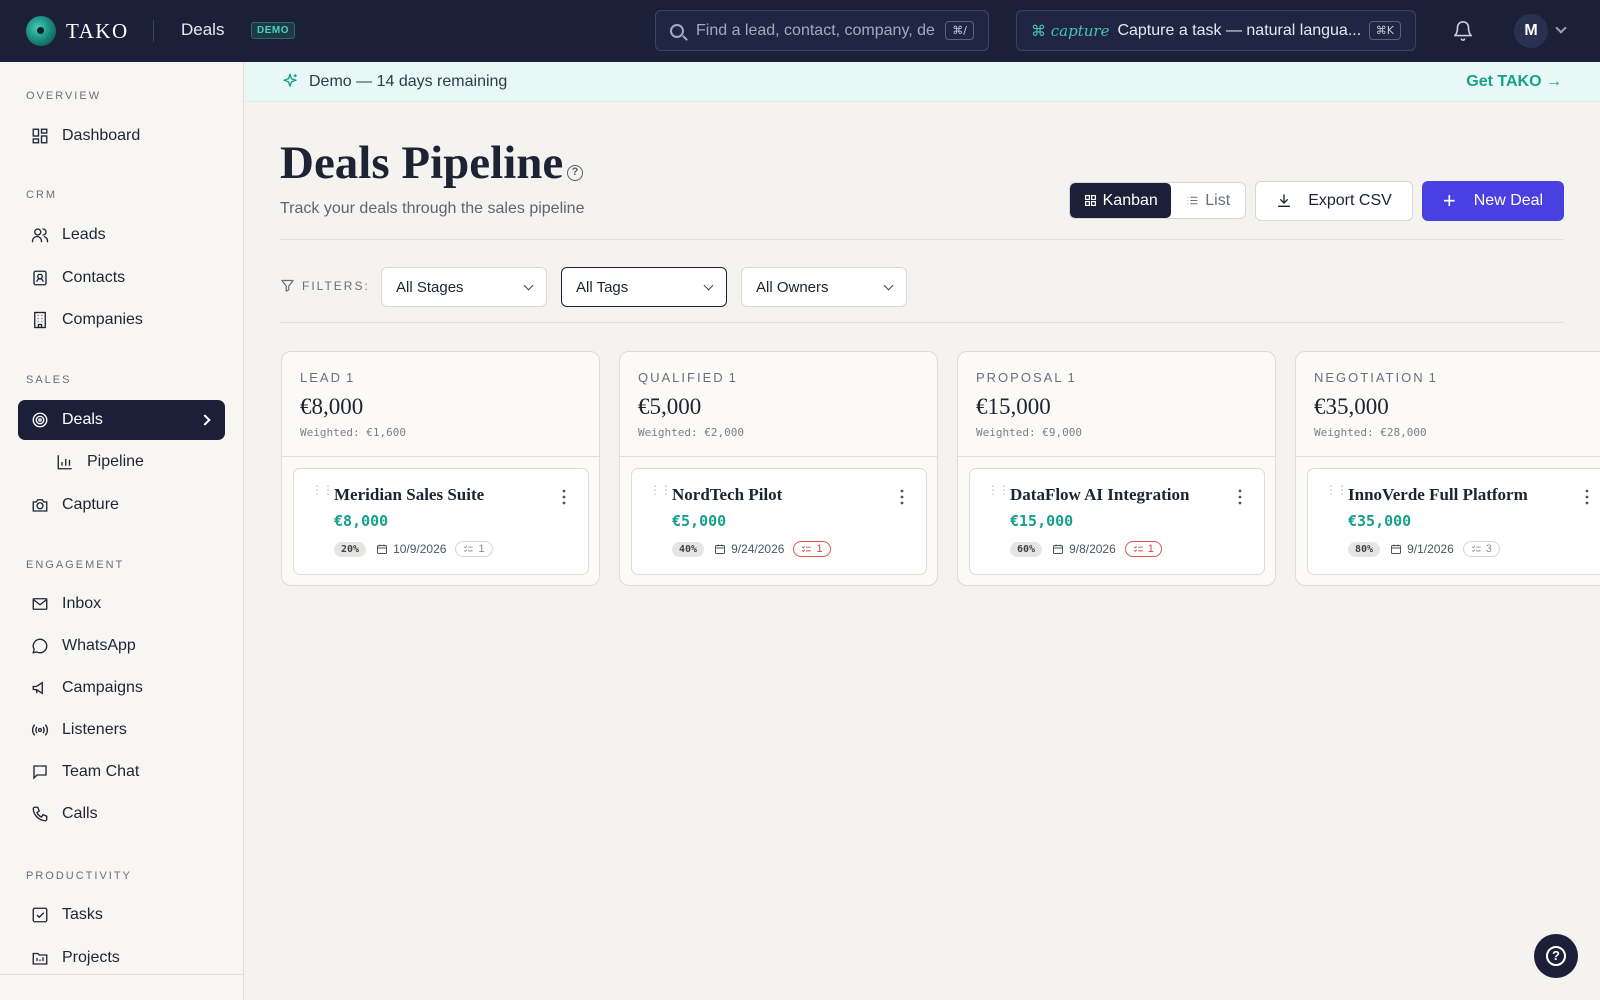  What do you see at coordinates (97, 30) in the screenshot?
I see `app-name: TAKO` at bounding box center [97, 30].